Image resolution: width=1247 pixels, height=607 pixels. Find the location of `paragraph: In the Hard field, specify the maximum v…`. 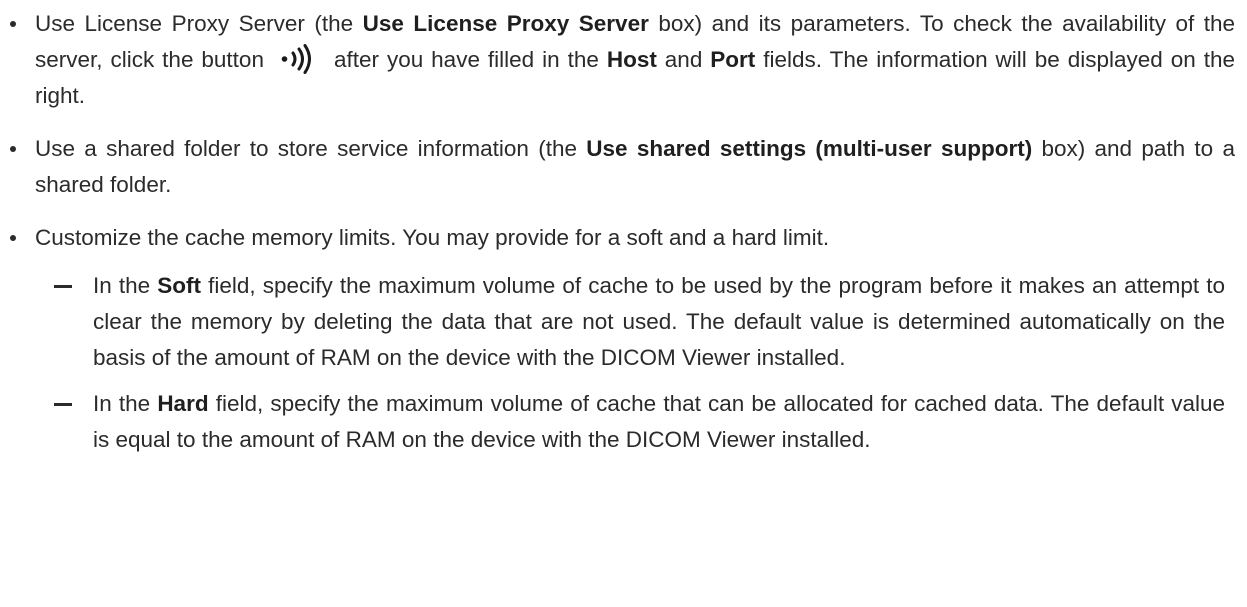

paragraph: In the Hard field, specify the maximum v… is located at coordinates (659, 422).